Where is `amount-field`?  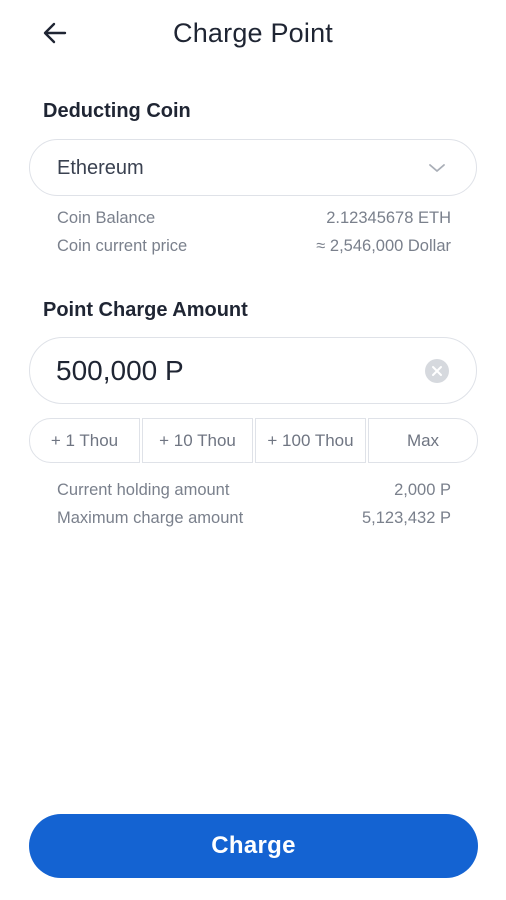
amount-field is located at coordinates (253, 370).